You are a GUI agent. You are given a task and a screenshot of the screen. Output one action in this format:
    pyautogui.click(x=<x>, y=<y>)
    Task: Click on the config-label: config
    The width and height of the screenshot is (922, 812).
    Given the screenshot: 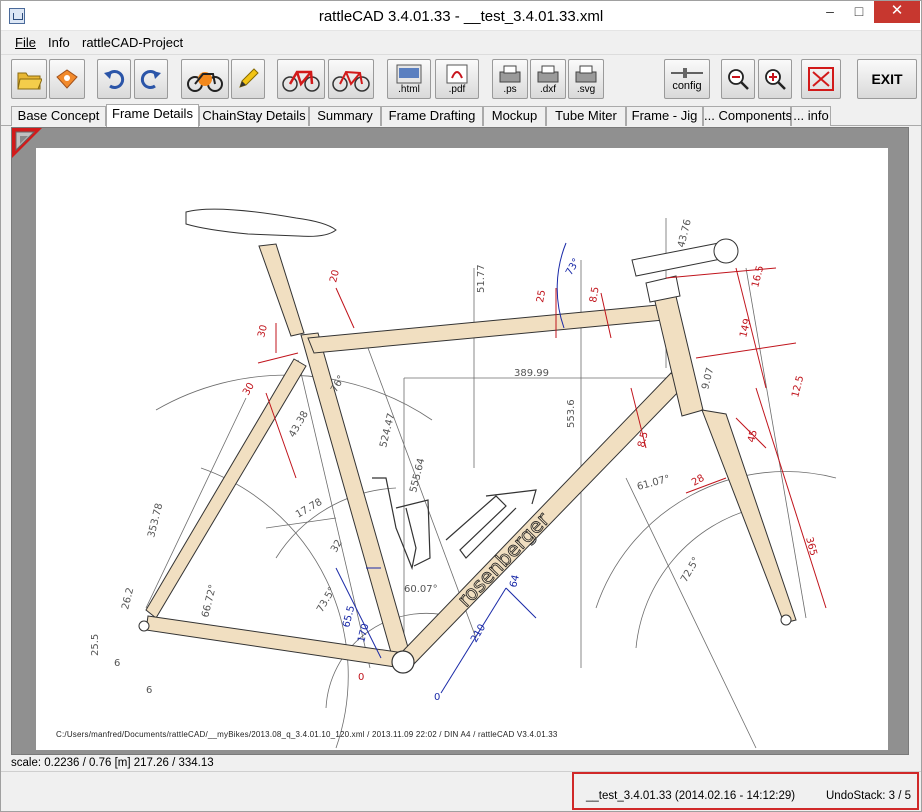 What is the action you would take?
    pyautogui.click(x=687, y=86)
    